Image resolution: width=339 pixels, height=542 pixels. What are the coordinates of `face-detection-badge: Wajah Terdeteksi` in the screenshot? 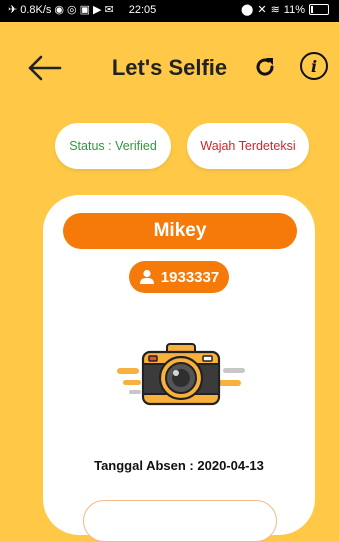 It's located at (248, 146).